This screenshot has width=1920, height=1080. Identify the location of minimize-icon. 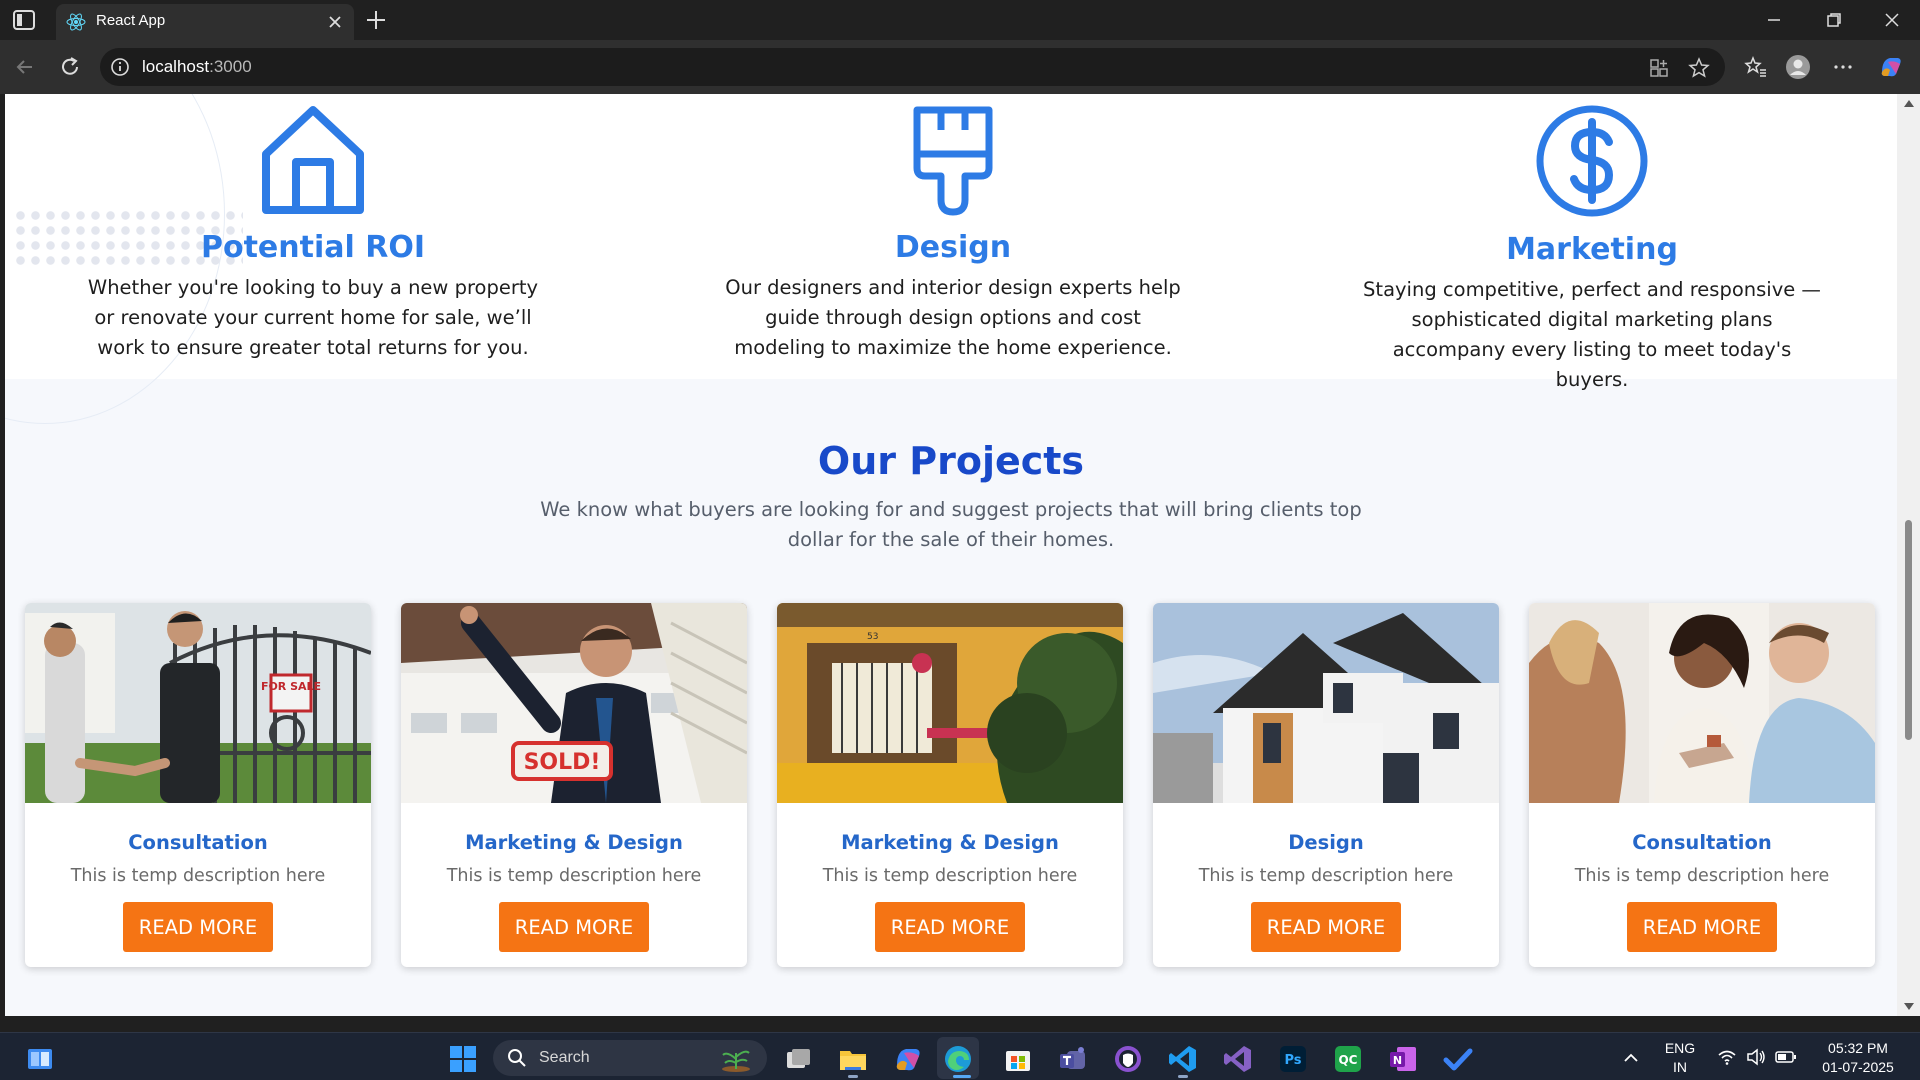
(1774, 20).